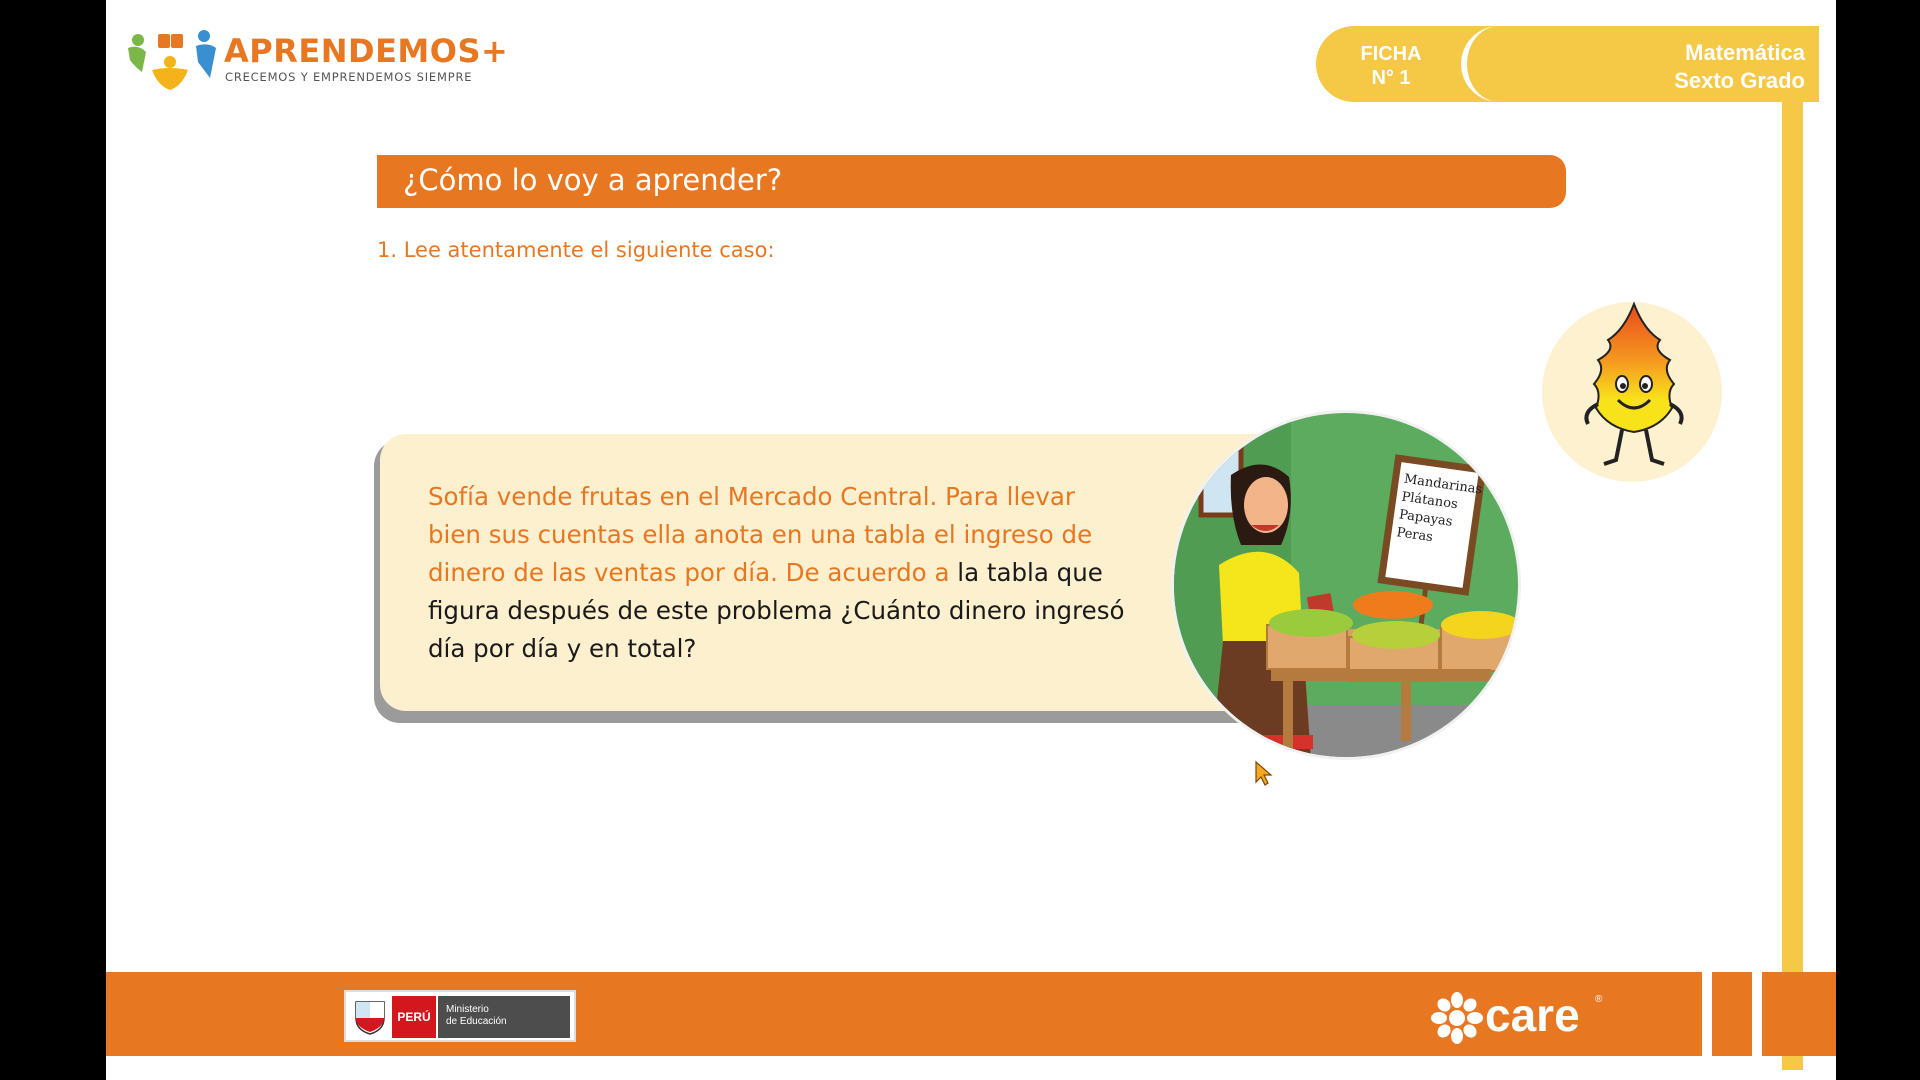 This screenshot has width=1920, height=1080. What do you see at coordinates (370, 1018) in the screenshot?
I see `peru-coat-of-arms-icon` at bounding box center [370, 1018].